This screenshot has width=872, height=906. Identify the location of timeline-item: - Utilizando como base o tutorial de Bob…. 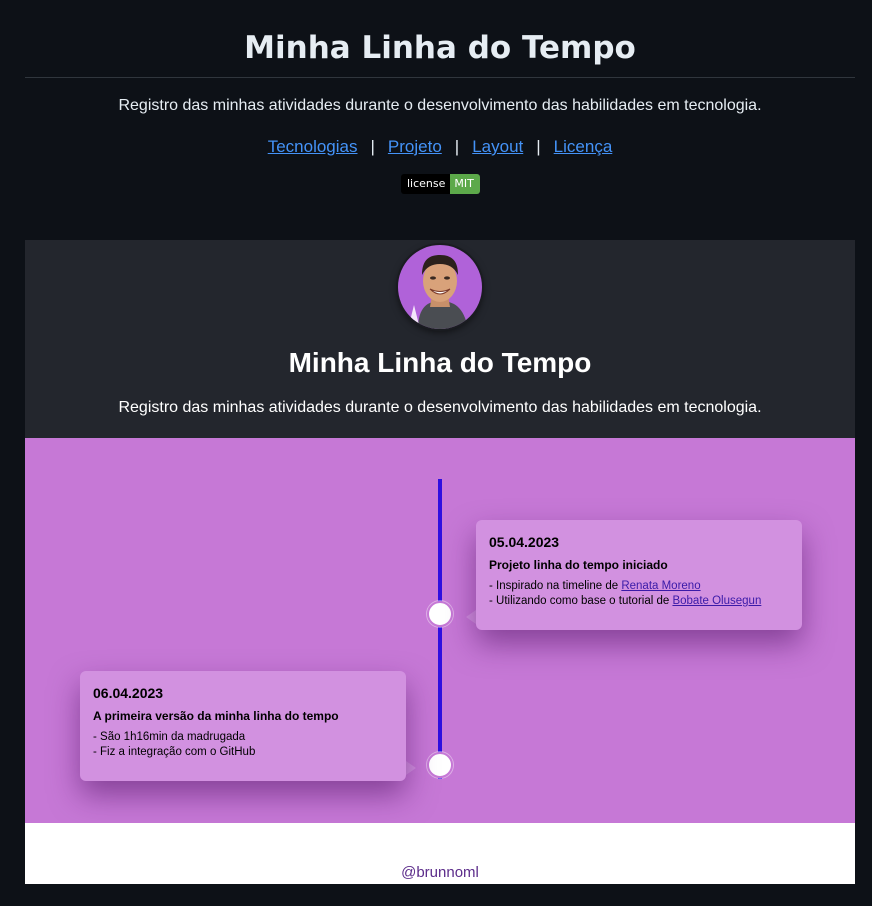
(639, 601).